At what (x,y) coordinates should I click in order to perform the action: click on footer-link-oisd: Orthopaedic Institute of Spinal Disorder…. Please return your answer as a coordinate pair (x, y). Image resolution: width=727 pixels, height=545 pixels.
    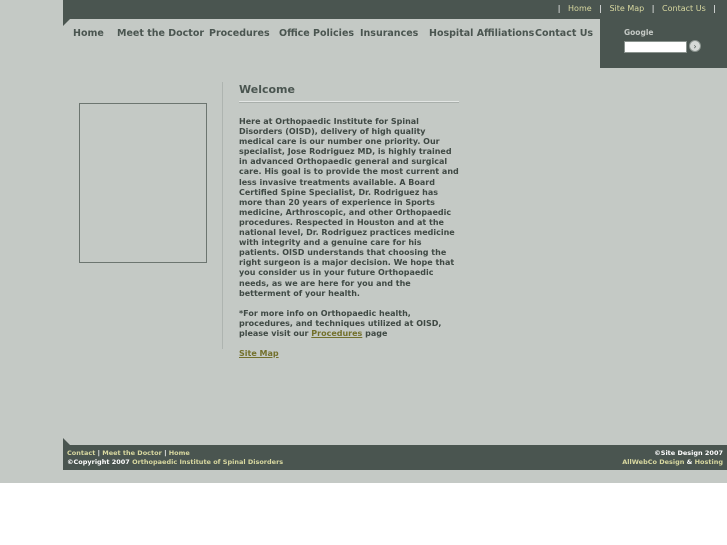
    Looking at the image, I should click on (207, 462).